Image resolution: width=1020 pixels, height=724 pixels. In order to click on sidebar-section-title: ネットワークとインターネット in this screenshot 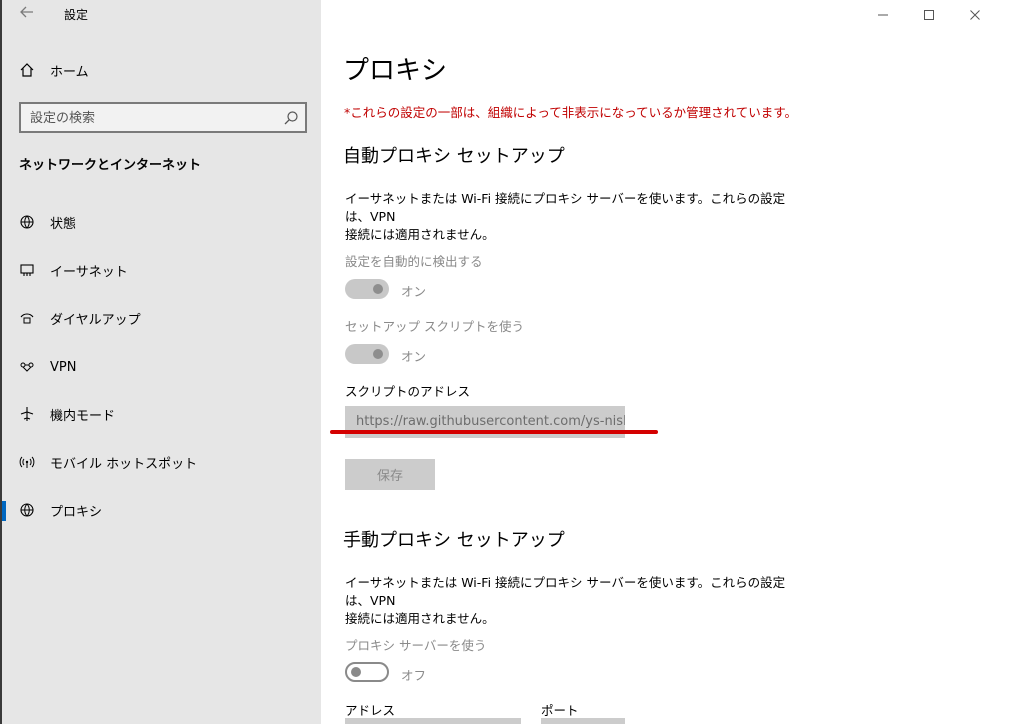, I will do `click(110, 165)`.